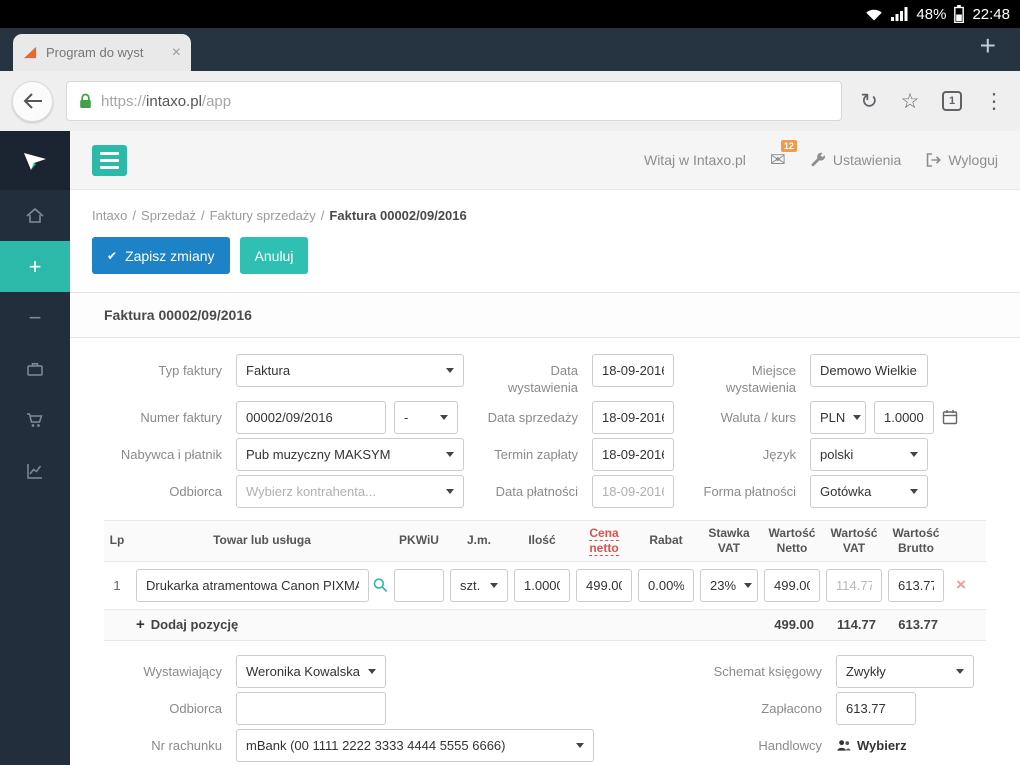 Image resolution: width=1020 pixels, height=765 pixels. Describe the element at coordinates (171, 454) in the screenshot. I see `nabywca-label: Nabywca i płatnik` at that location.